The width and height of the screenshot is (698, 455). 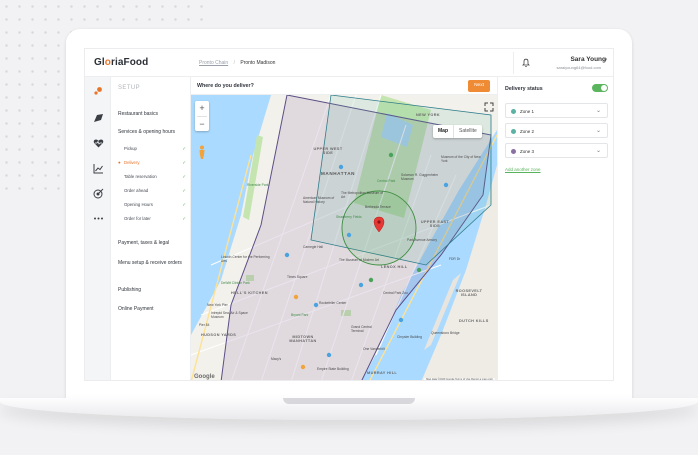 I want to click on map-label: HUDSON YARDS, so click(x=219, y=335).